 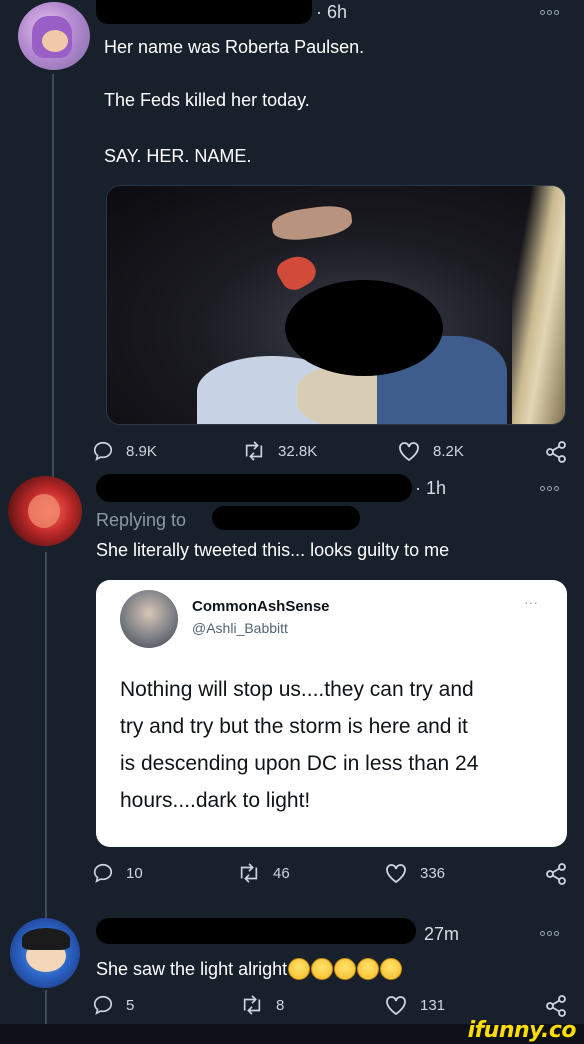 I want to click on tweet-time: 27m, so click(x=442, y=934).